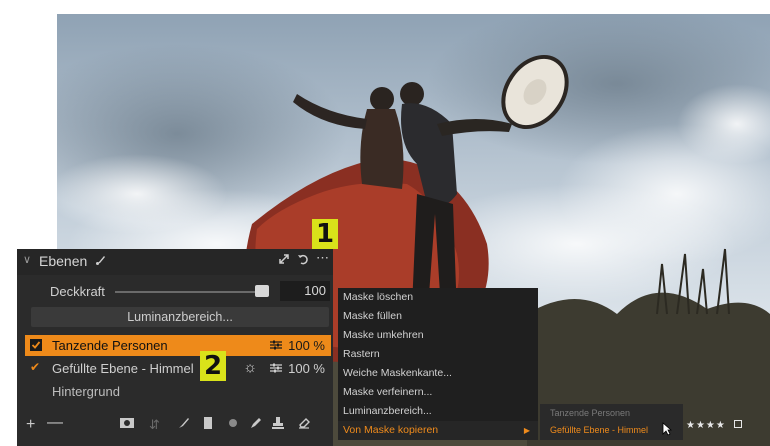  Describe the element at coordinates (154, 425) in the screenshot. I see `adjust-icon: ⇵` at that location.